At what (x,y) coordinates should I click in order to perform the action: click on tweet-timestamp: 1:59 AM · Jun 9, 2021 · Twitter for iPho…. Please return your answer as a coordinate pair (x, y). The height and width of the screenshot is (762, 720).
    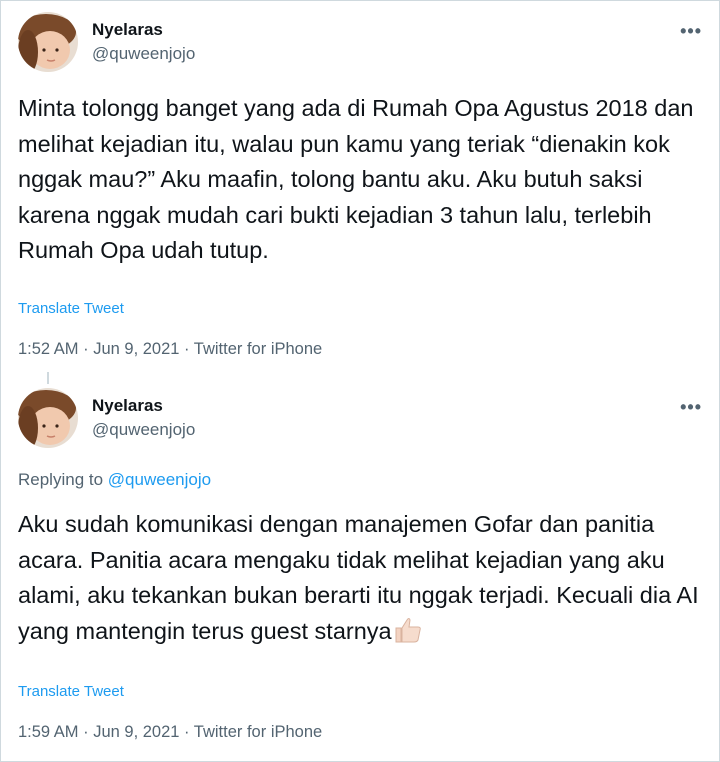
    Looking at the image, I should click on (170, 732).